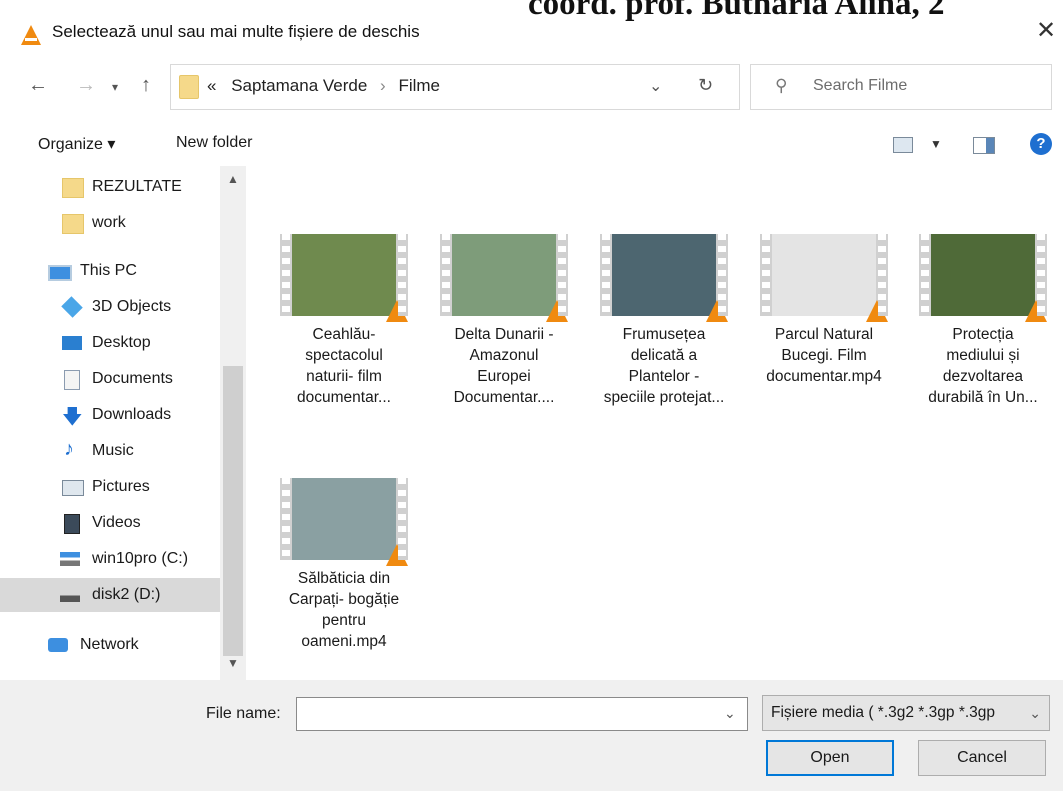 The image size is (1063, 791). I want to click on breadcrumb-item: Saptamana Verde, so click(299, 85).